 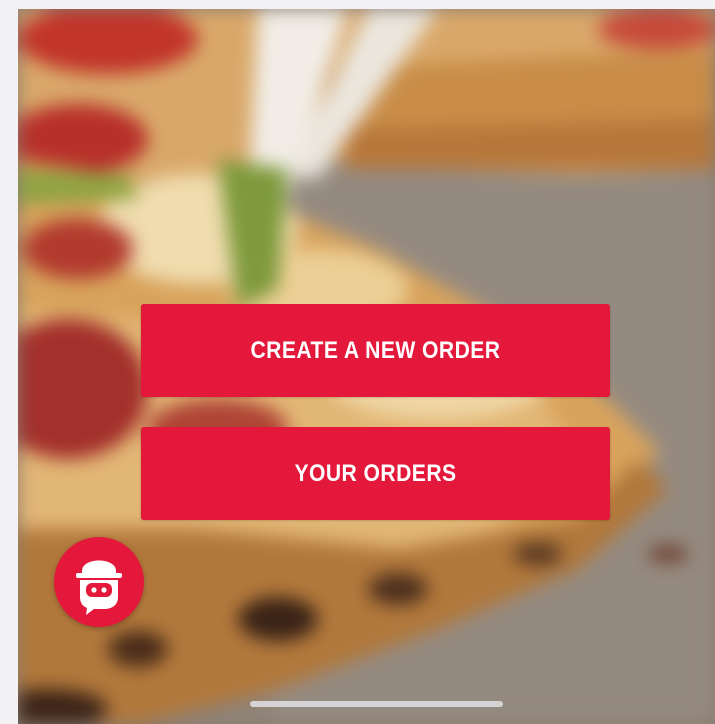 I want to click on create-new-order-button: CREATE A NEW ORDER, so click(x=375, y=350).